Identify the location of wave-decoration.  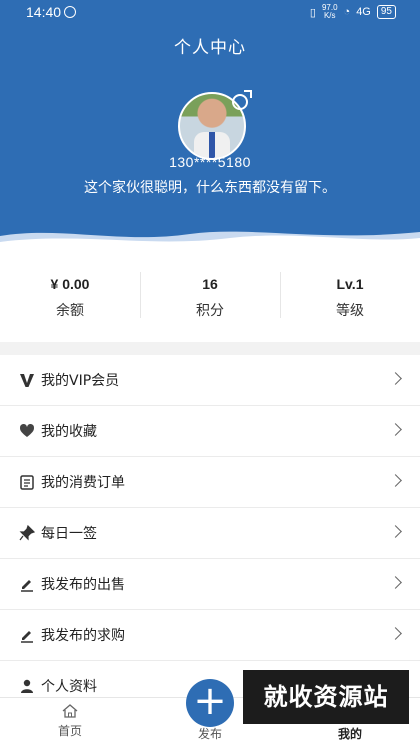
(210, 240).